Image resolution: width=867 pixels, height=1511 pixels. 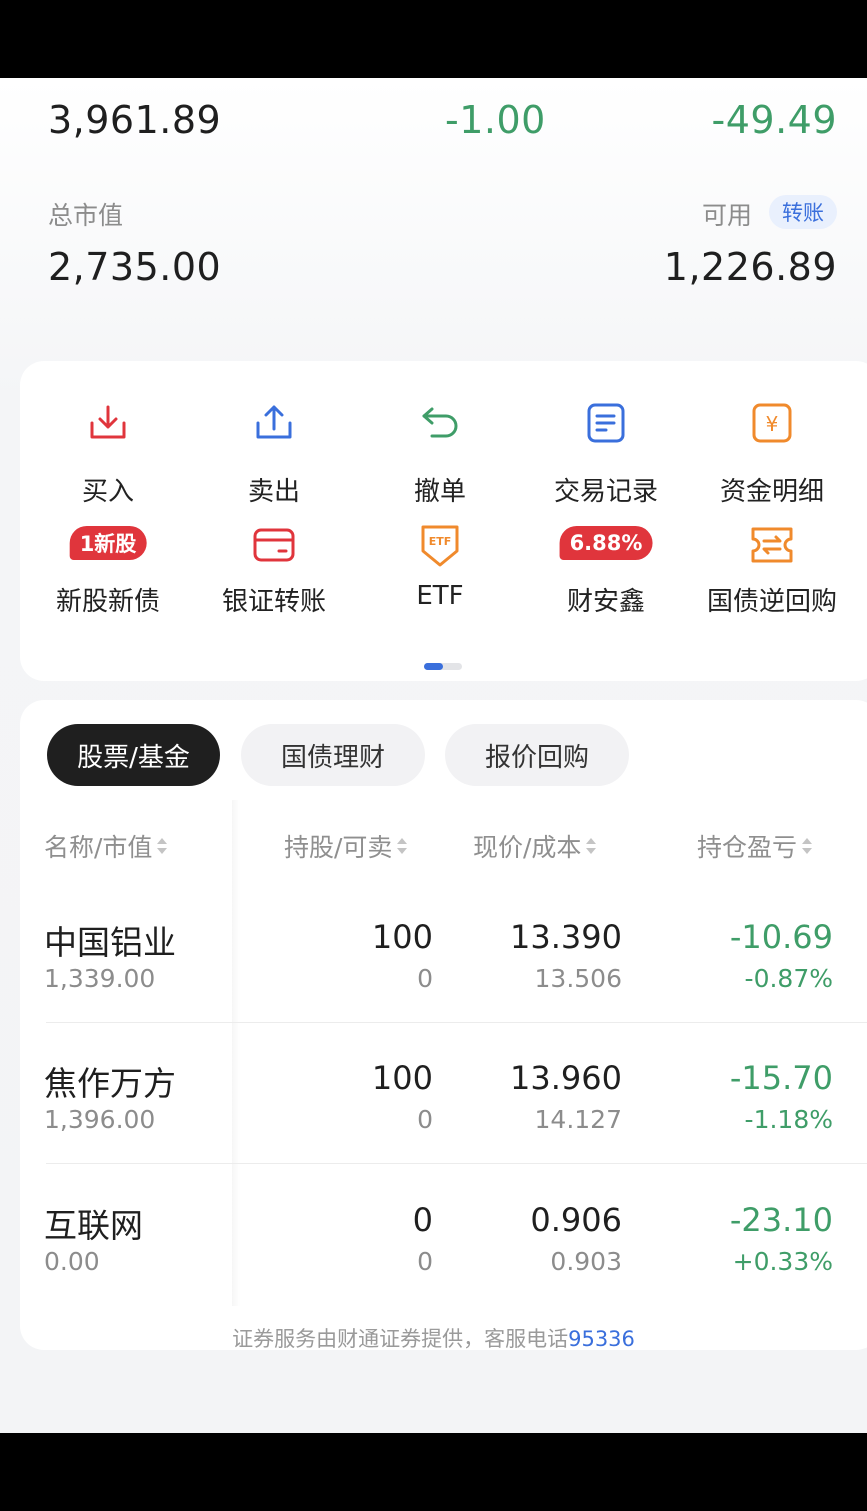 I want to click on available-label: 可用, so click(x=727, y=215).